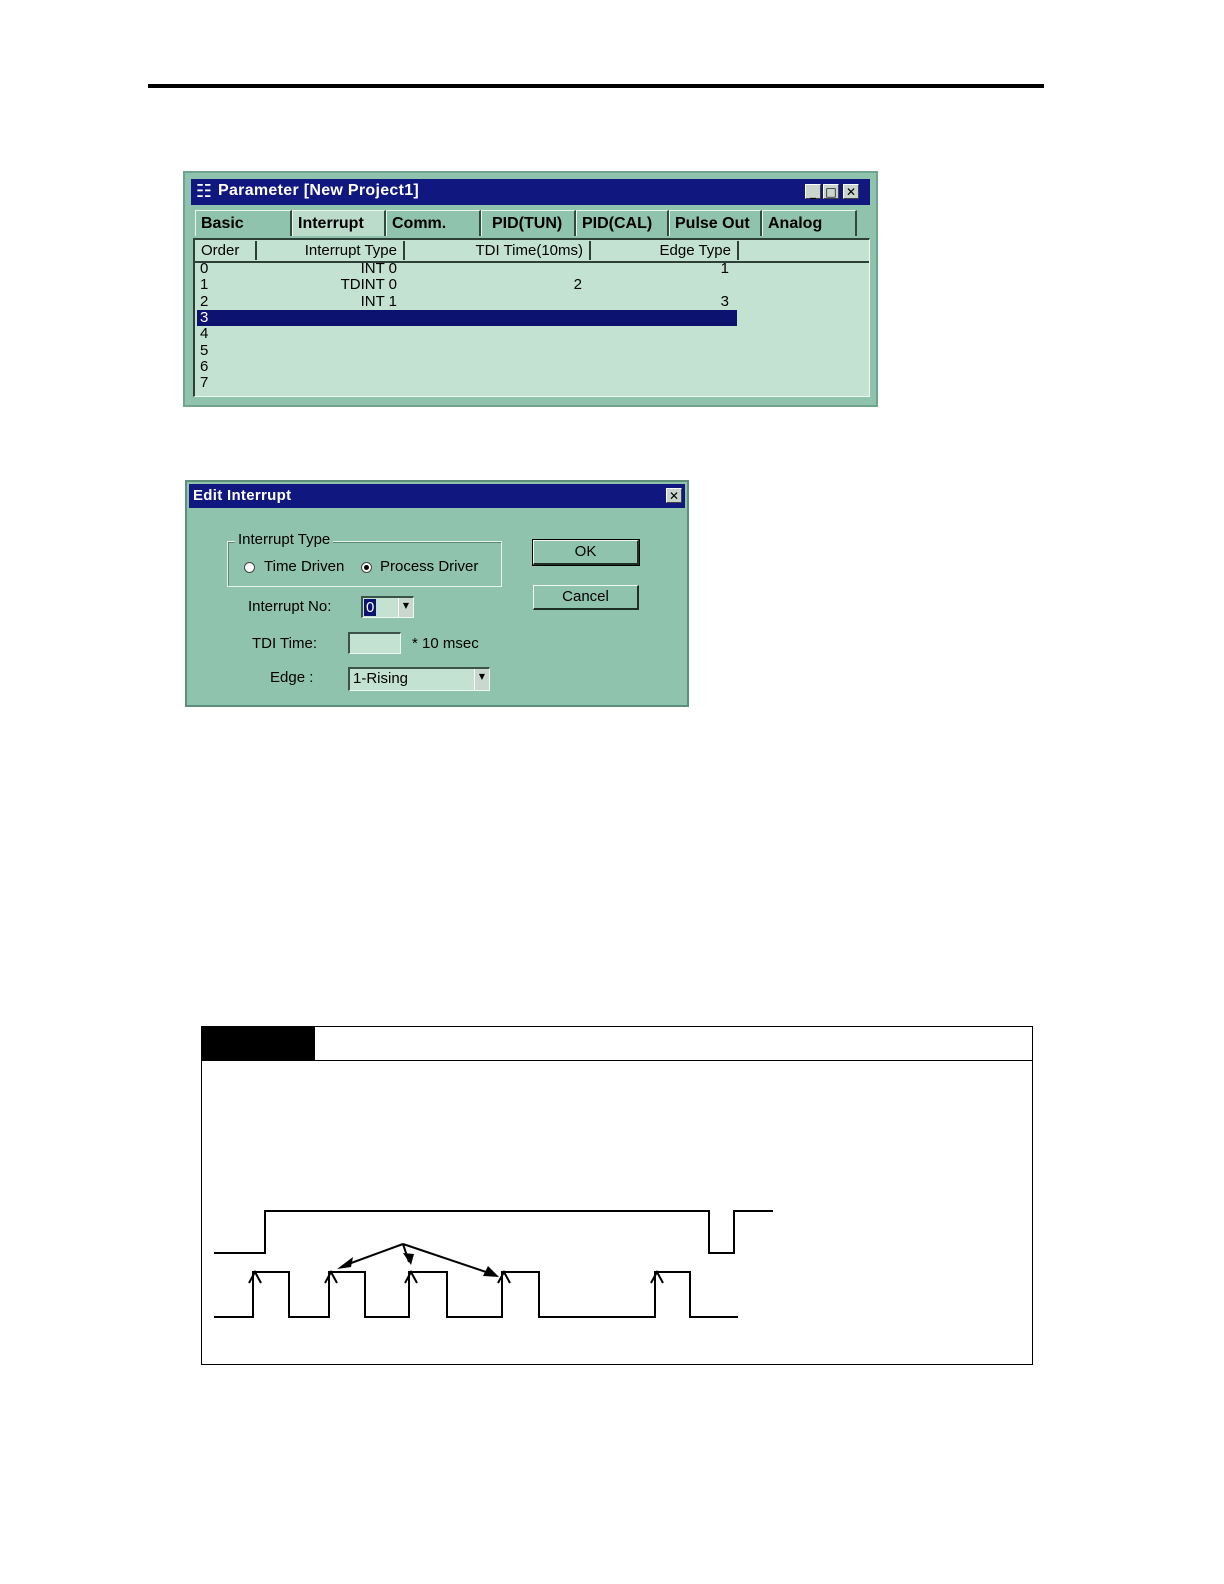  I want to click on tab-pid-tun: PID(TUN), so click(528, 223).